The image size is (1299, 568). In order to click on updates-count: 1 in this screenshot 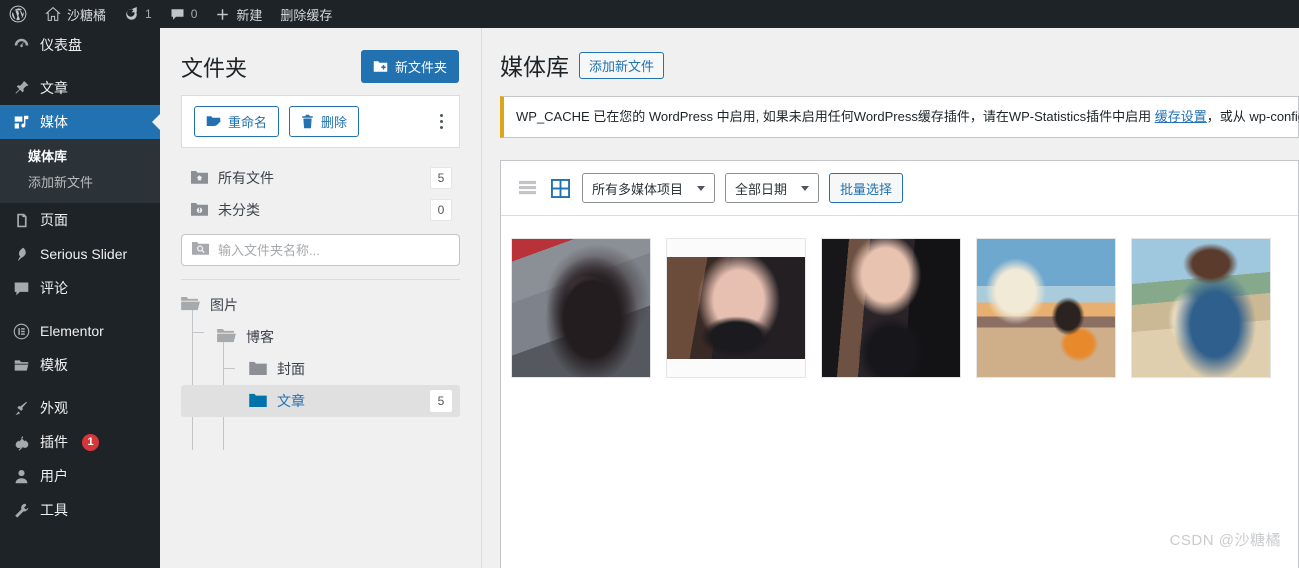, I will do `click(148, 14)`.